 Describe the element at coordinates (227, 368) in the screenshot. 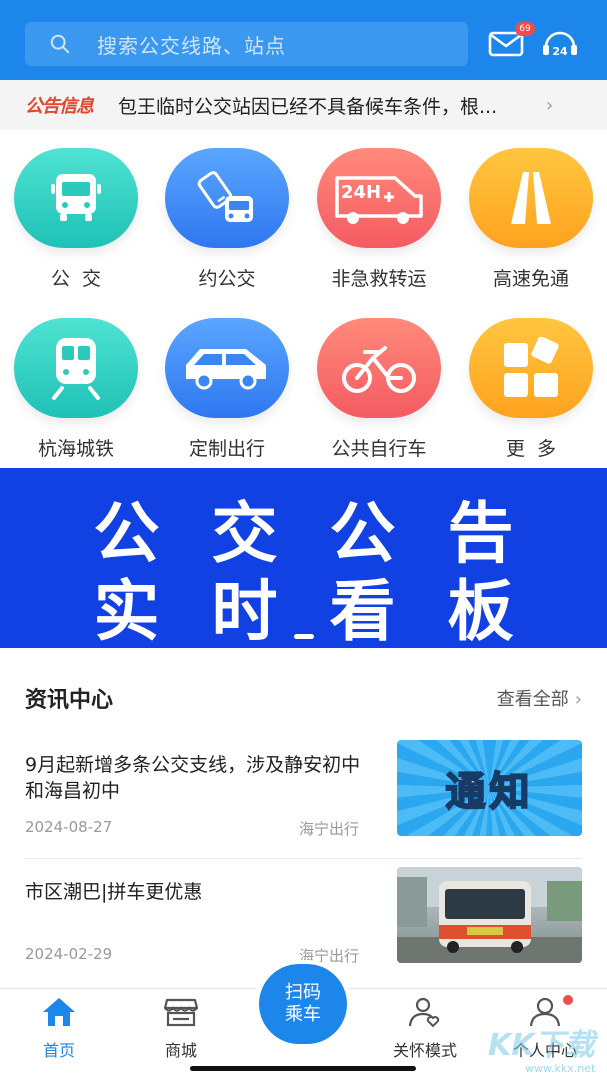

I see `van-icon` at that location.